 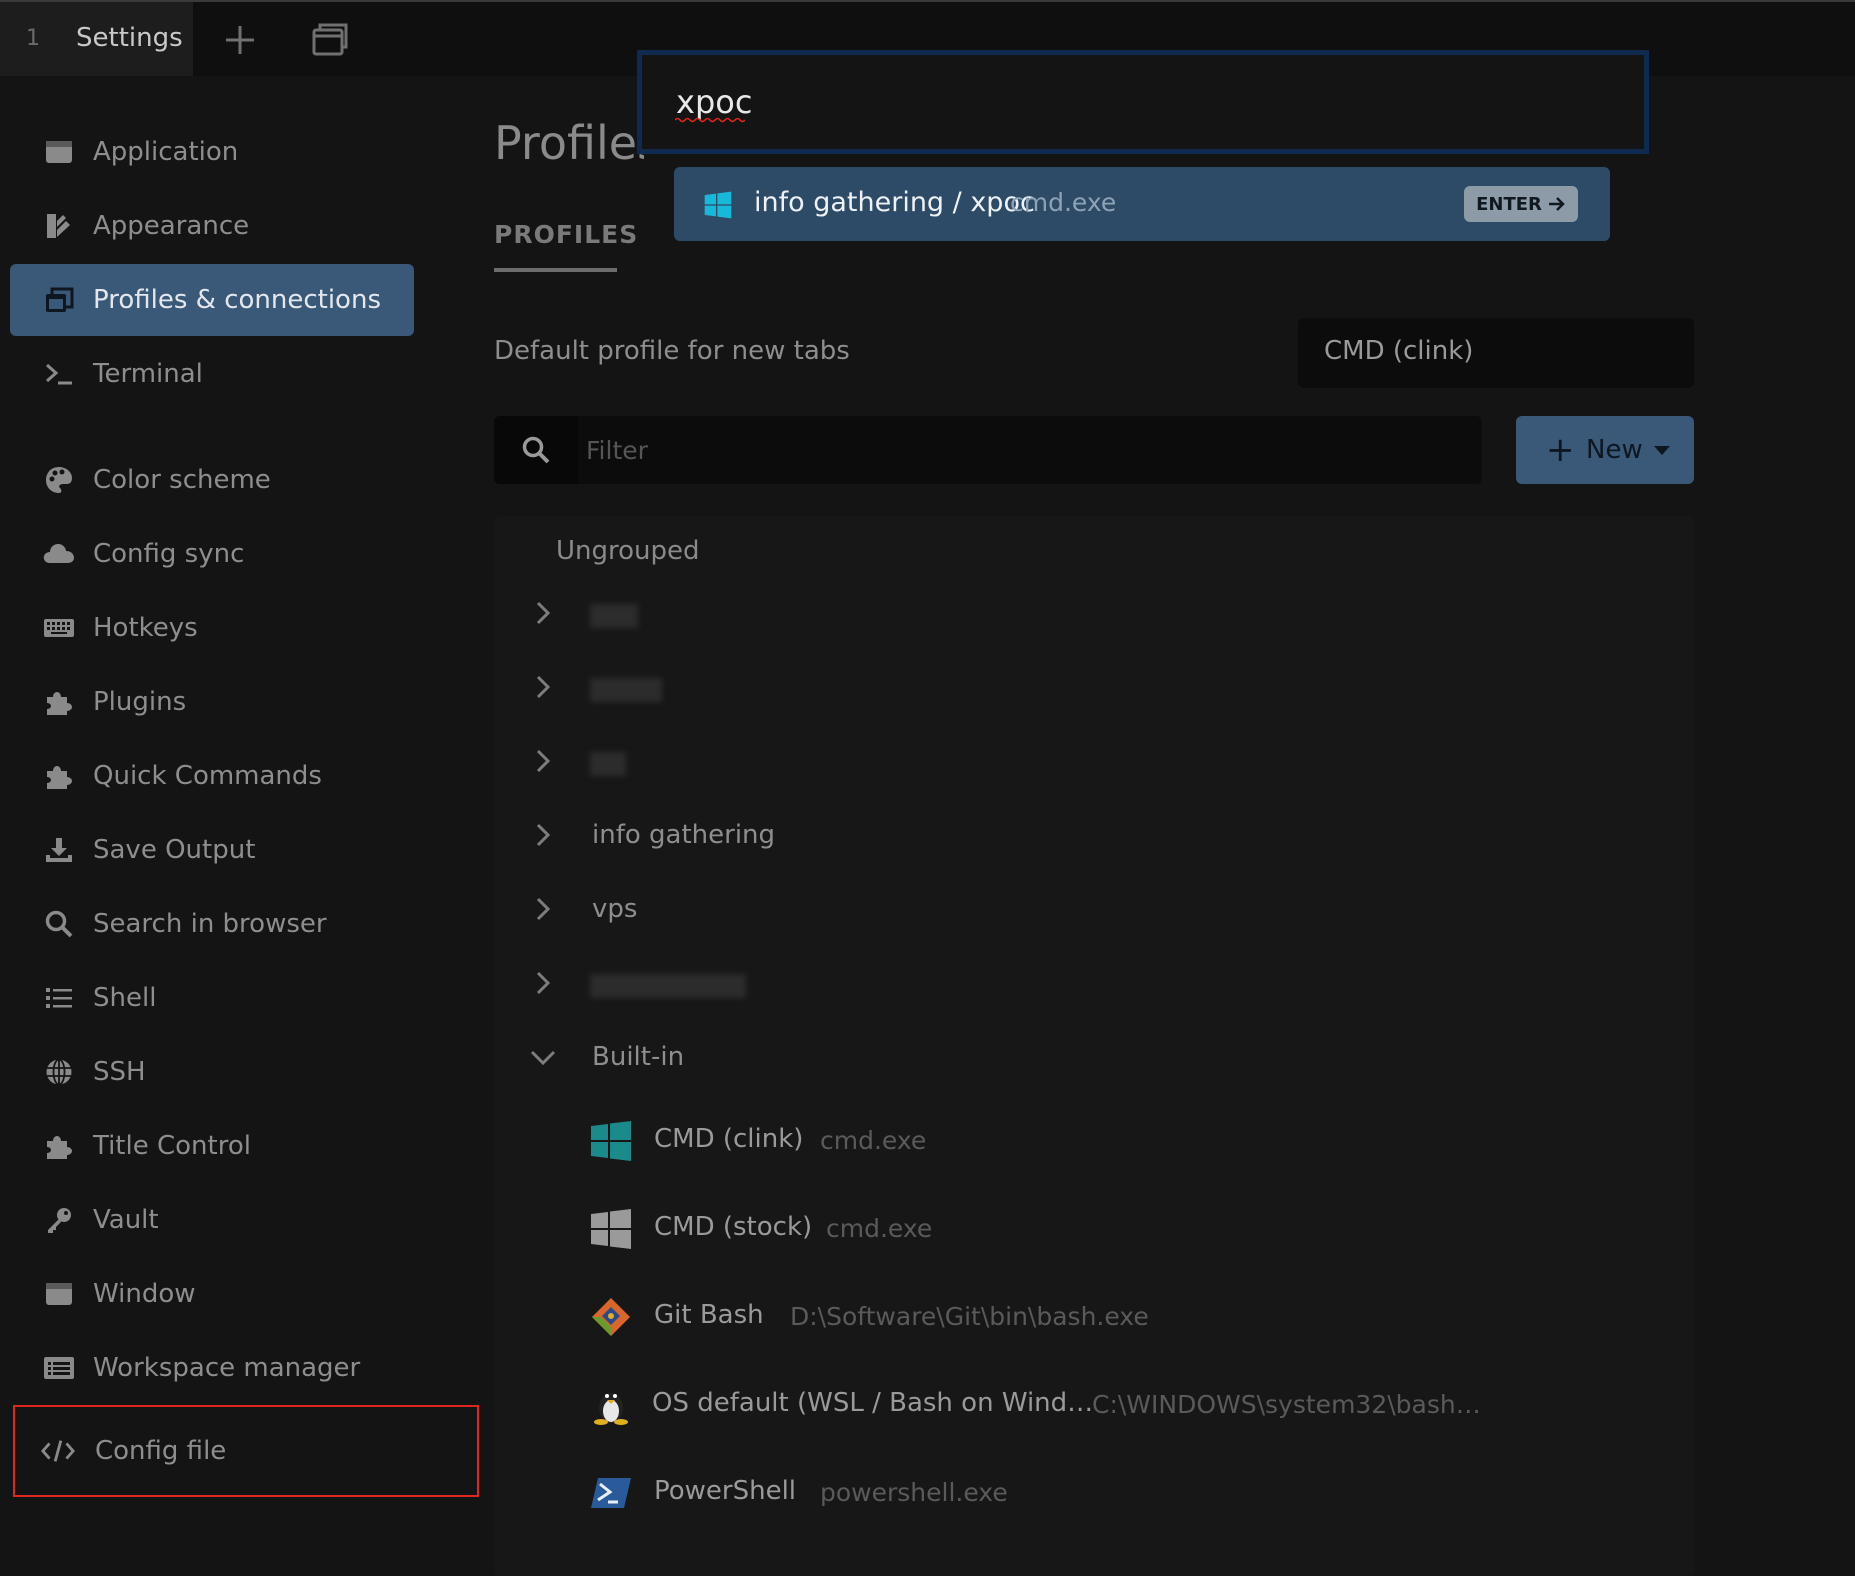 I want to click on download-icon, so click(x=59, y=850).